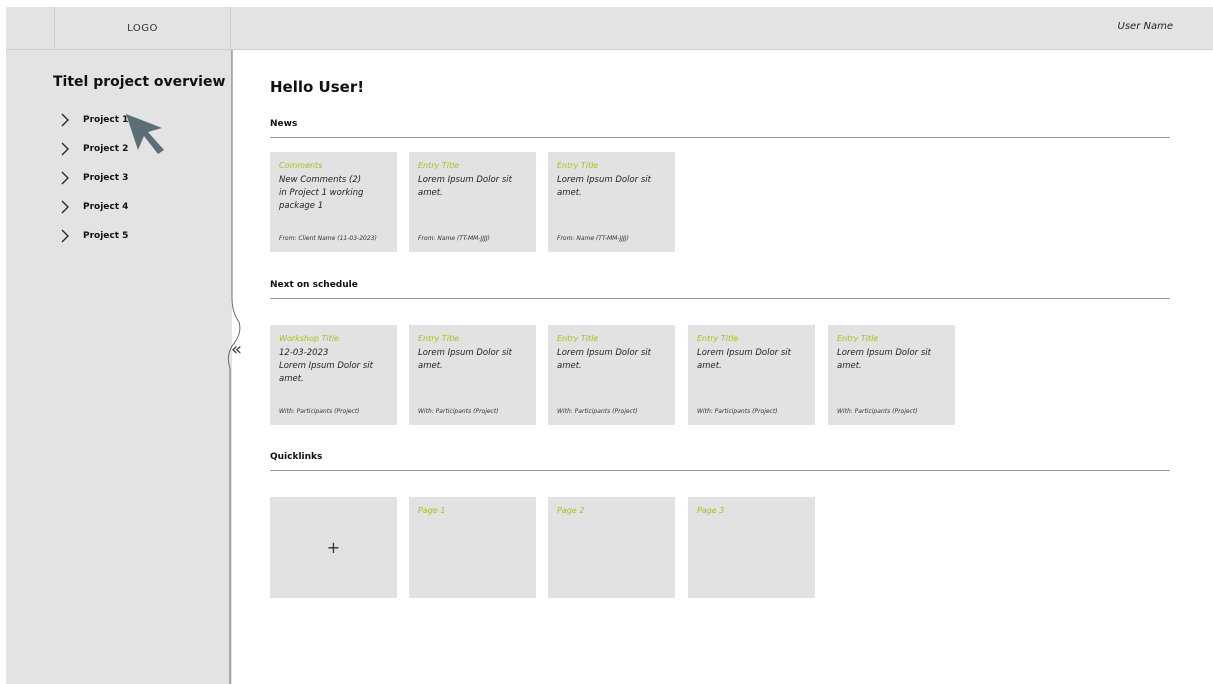 The height and width of the screenshot is (684, 1213). I want to click on news-divider, so click(720, 137).